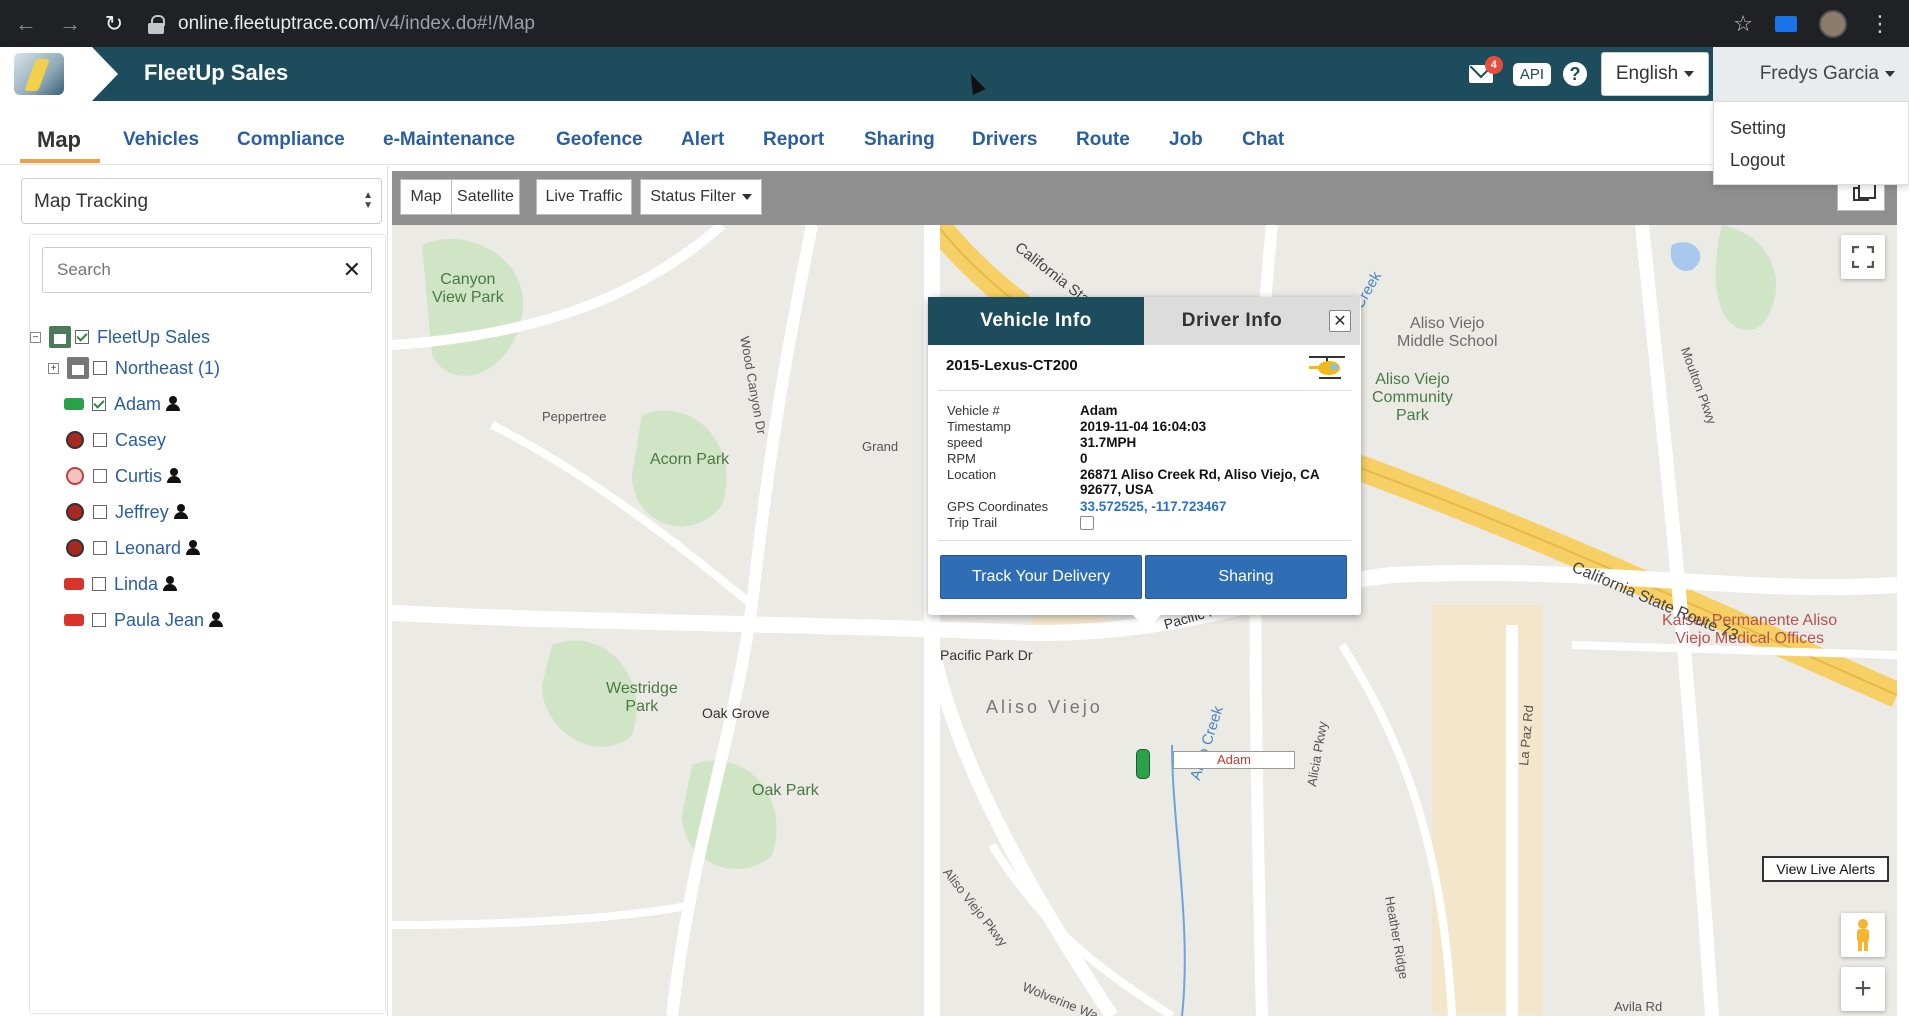 The width and height of the screenshot is (1909, 1016). What do you see at coordinates (1863, 989) in the screenshot?
I see `zoom-in-button: +` at bounding box center [1863, 989].